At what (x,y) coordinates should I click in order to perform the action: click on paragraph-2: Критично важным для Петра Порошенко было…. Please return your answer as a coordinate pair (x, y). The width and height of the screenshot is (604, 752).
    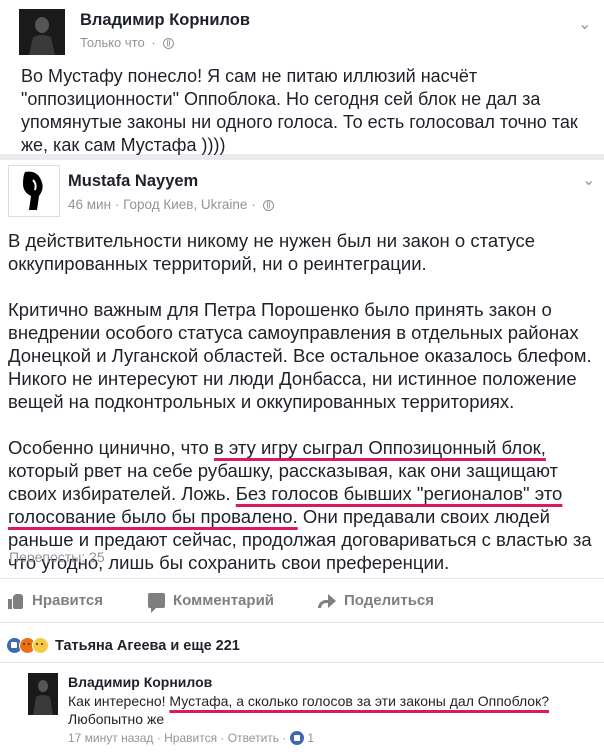
    Looking at the image, I should click on (300, 355).